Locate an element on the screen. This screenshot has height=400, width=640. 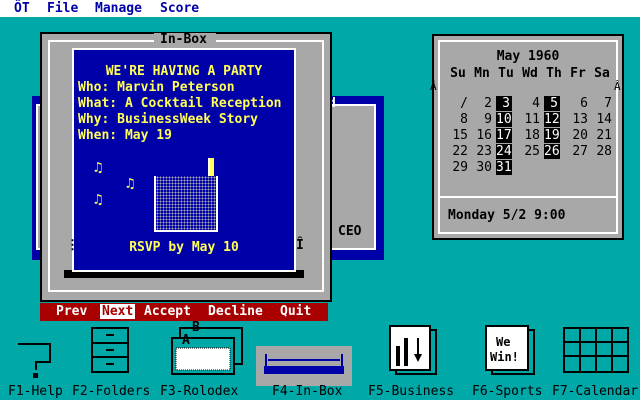
invitation-heading: WE'RE HAVING A PARTY is located at coordinates (184, 71).